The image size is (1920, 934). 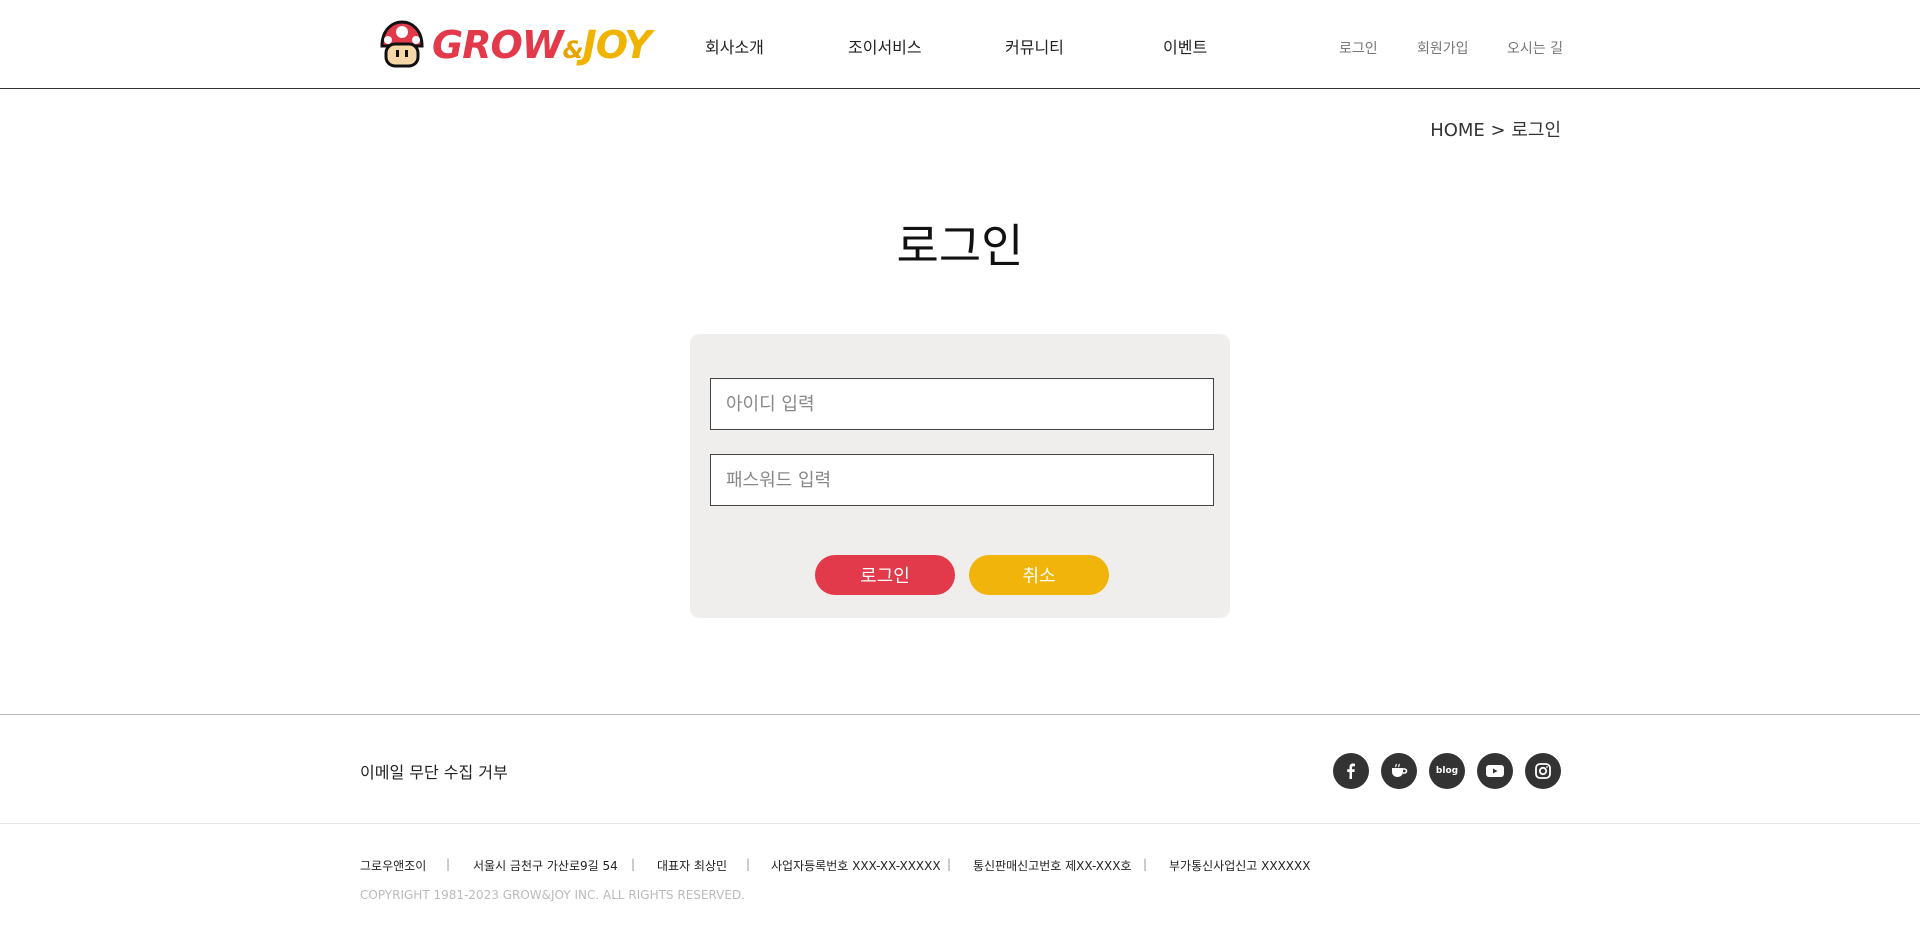 What do you see at coordinates (962, 404) in the screenshot?
I see `id-input` at bounding box center [962, 404].